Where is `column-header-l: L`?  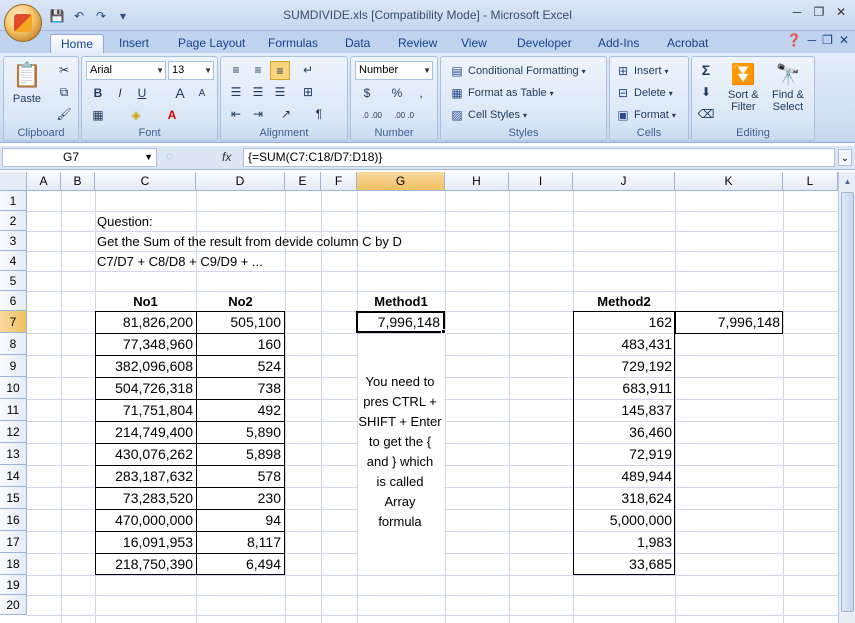
column-header-l: L is located at coordinates (810, 181).